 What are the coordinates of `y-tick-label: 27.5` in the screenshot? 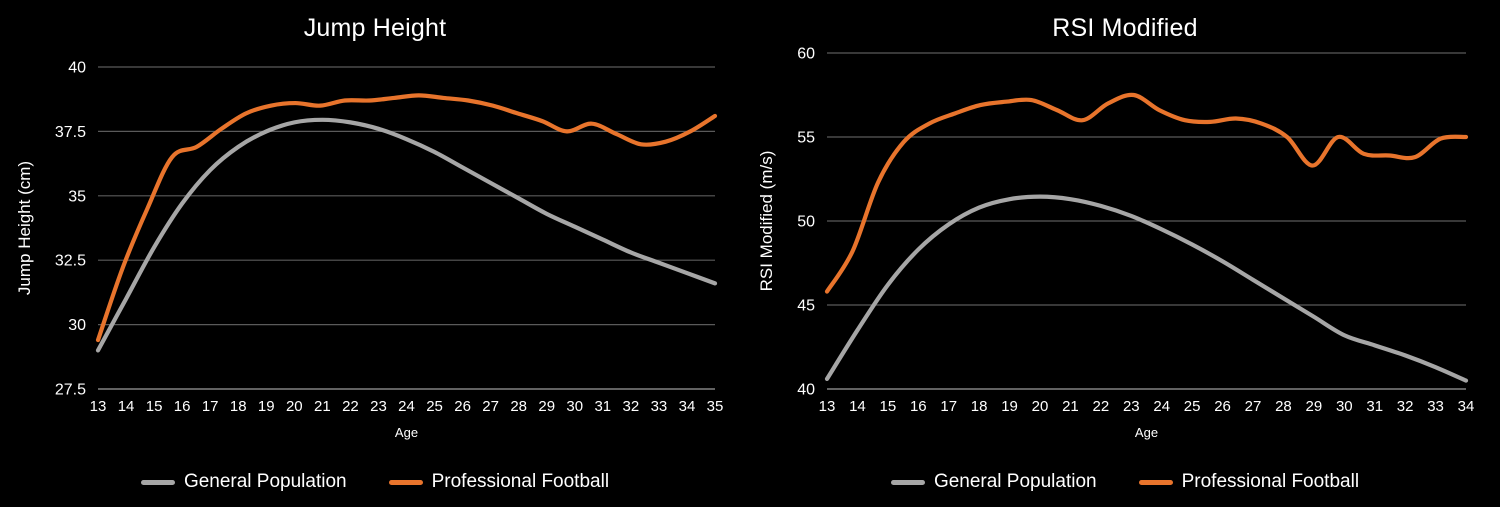 It's located at (70, 390).